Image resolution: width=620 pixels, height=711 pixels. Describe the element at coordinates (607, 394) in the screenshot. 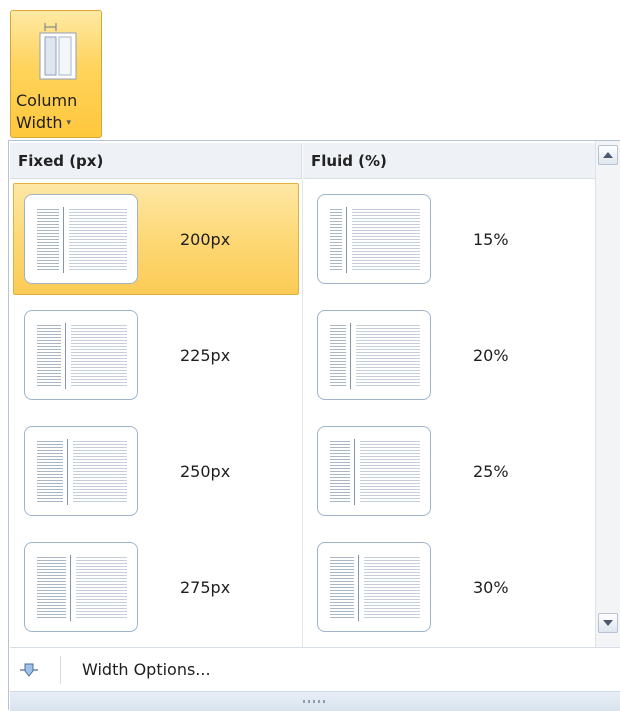

I see `gallery-scrollbar` at that location.